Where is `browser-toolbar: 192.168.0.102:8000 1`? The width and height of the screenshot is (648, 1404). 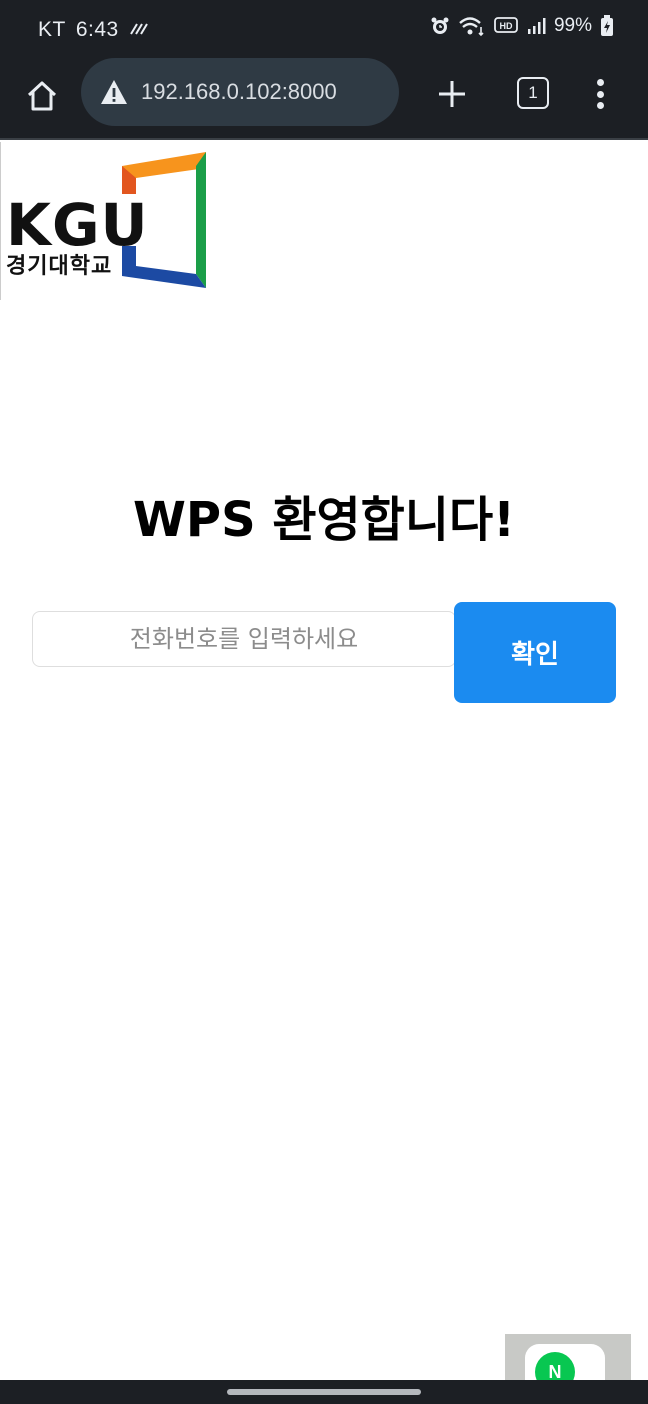
browser-toolbar: 192.168.0.102:8000 1 is located at coordinates (324, 99).